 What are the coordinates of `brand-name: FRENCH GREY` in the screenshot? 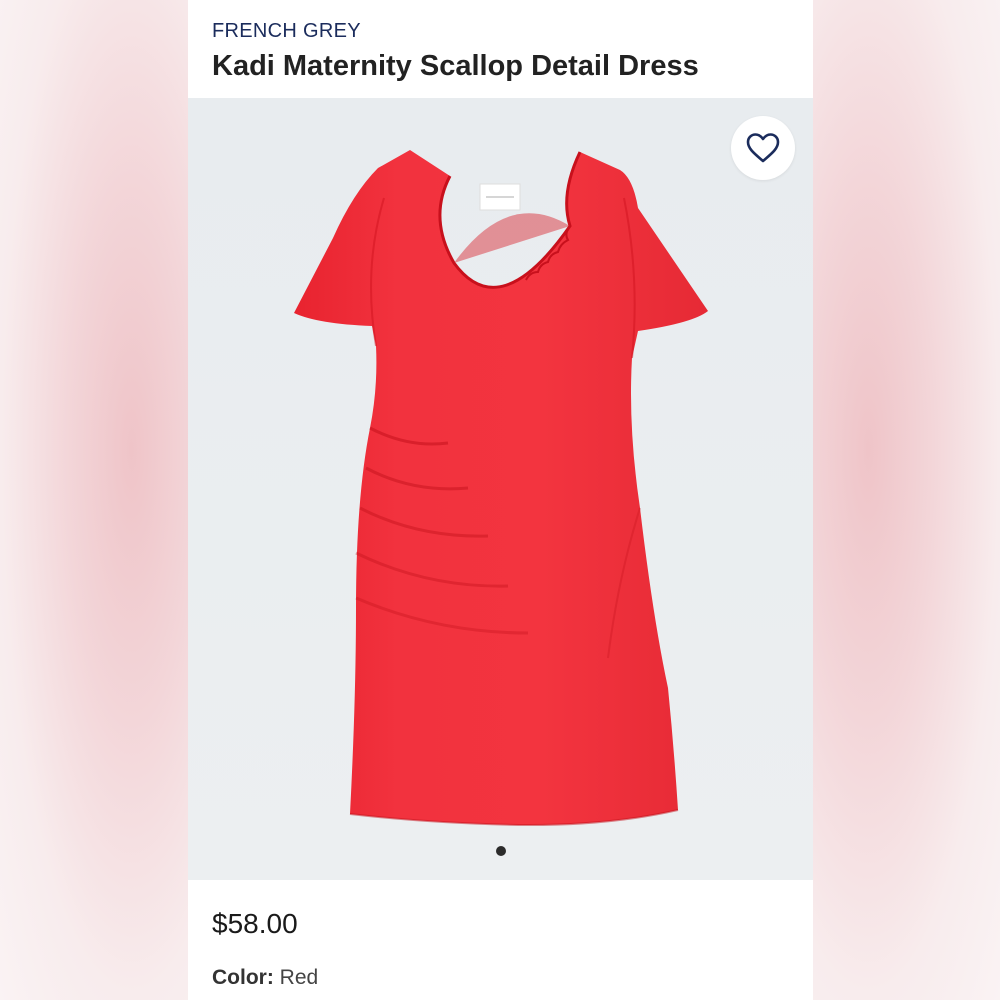 It's located at (286, 31).